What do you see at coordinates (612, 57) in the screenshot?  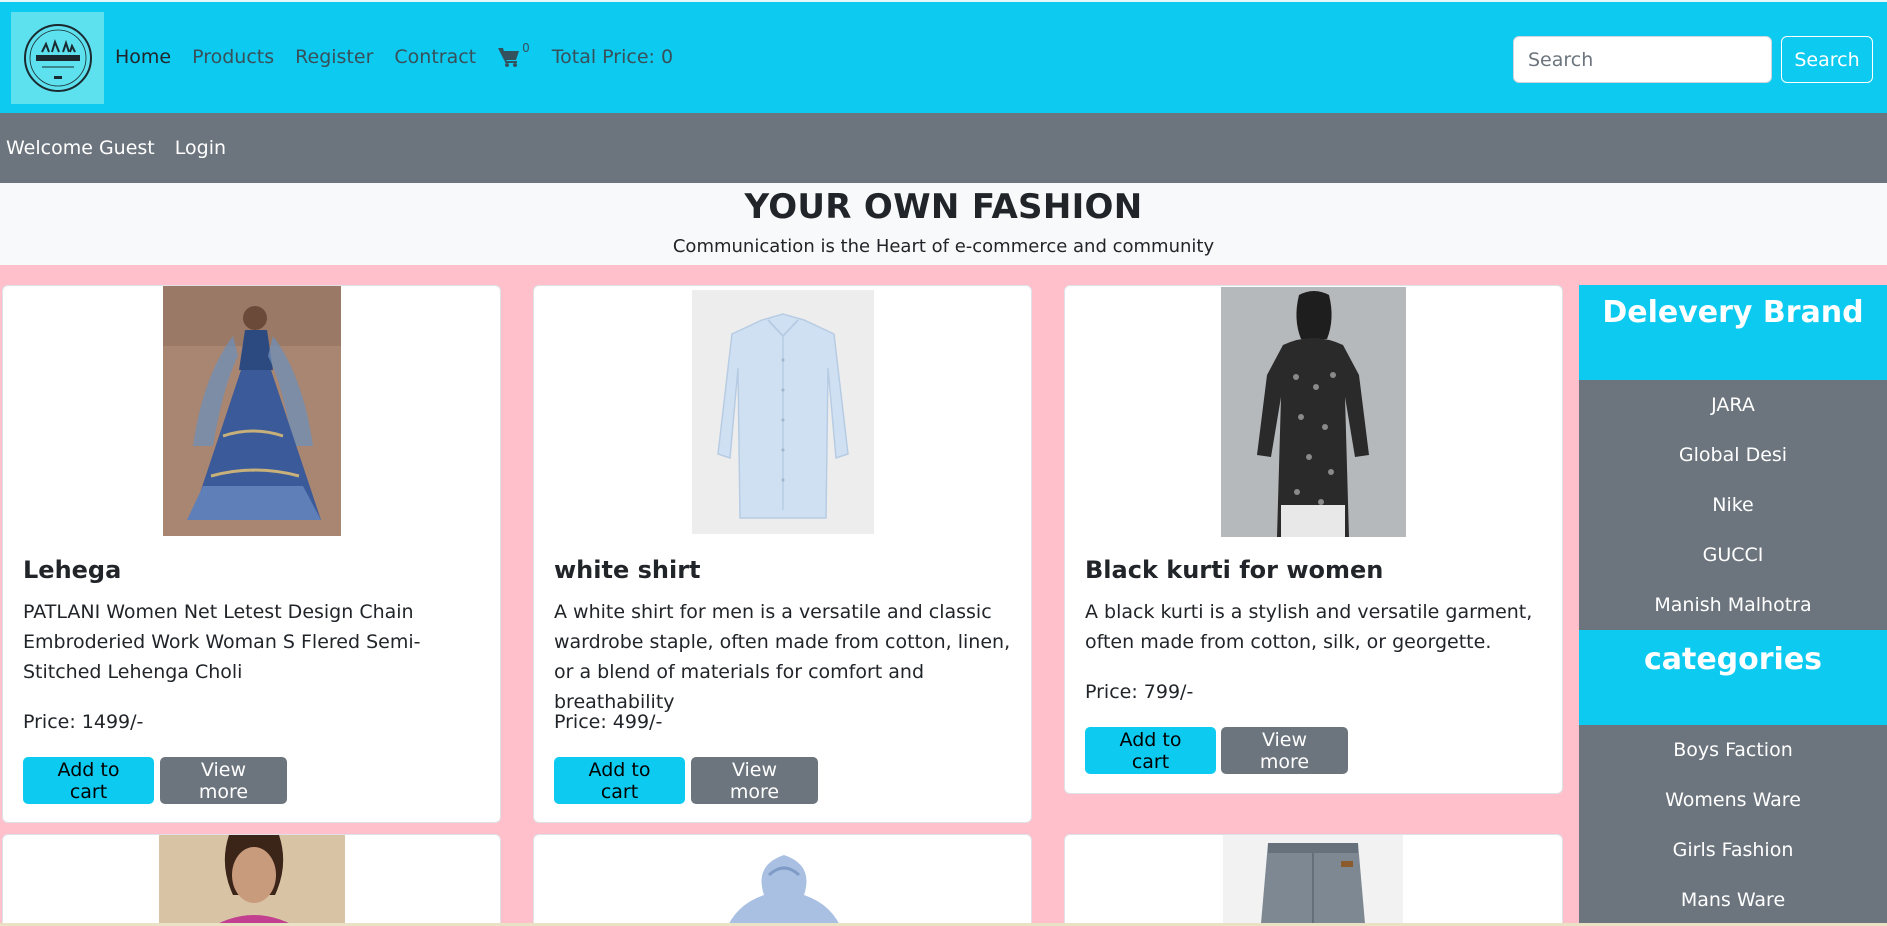 I see `total-price: Total Price: 0` at bounding box center [612, 57].